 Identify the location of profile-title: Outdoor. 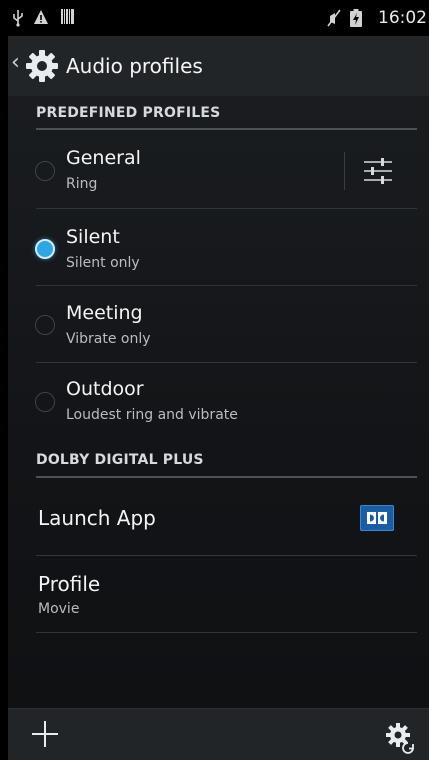
(105, 389).